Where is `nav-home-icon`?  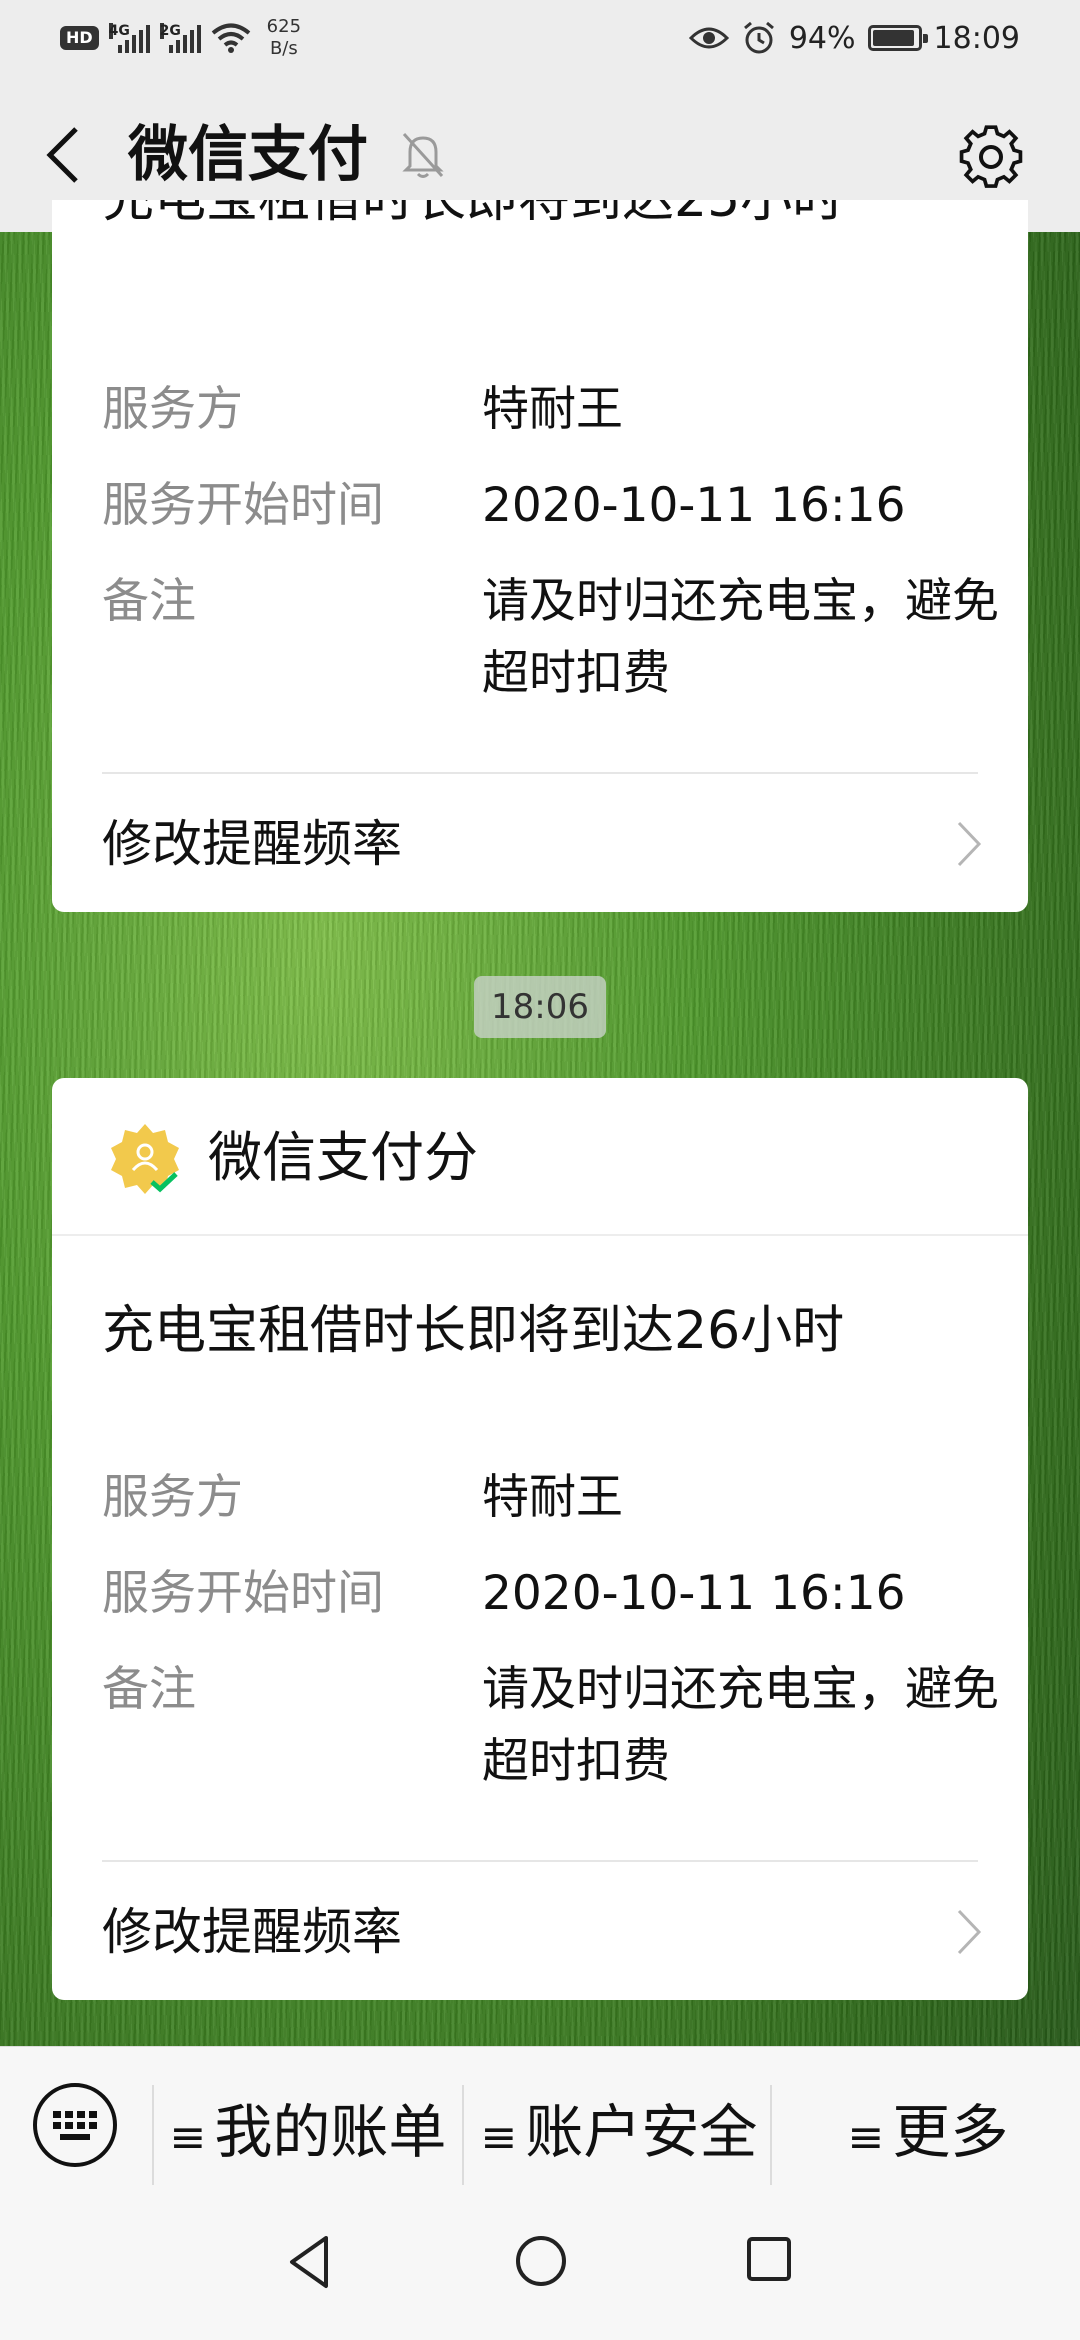 nav-home-icon is located at coordinates (541, 2261).